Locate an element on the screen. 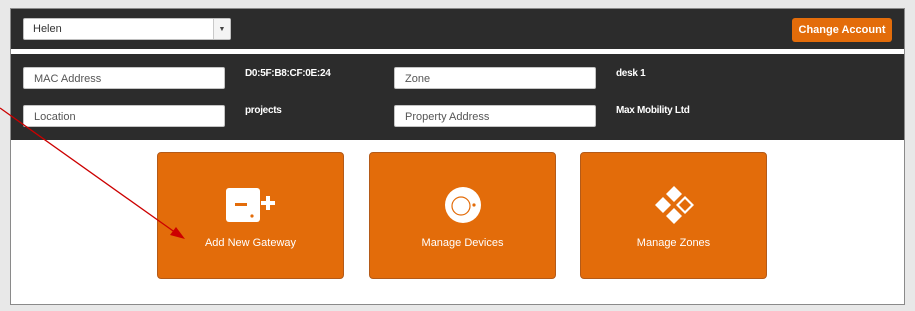 This screenshot has height=311, width=915. location-value: projects is located at coordinates (263, 110).